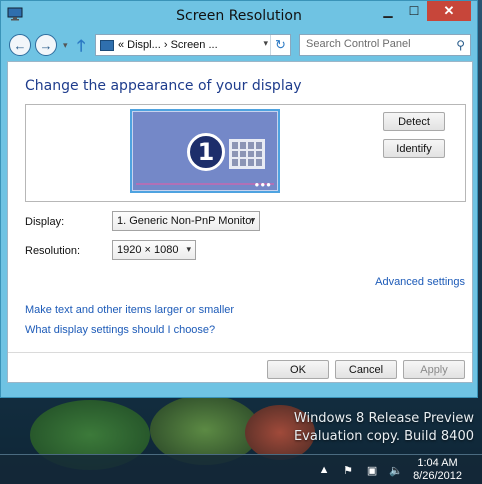 The image size is (482, 484). Describe the element at coordinates (240, 352) in the screenshot. I see `divider` at that location.